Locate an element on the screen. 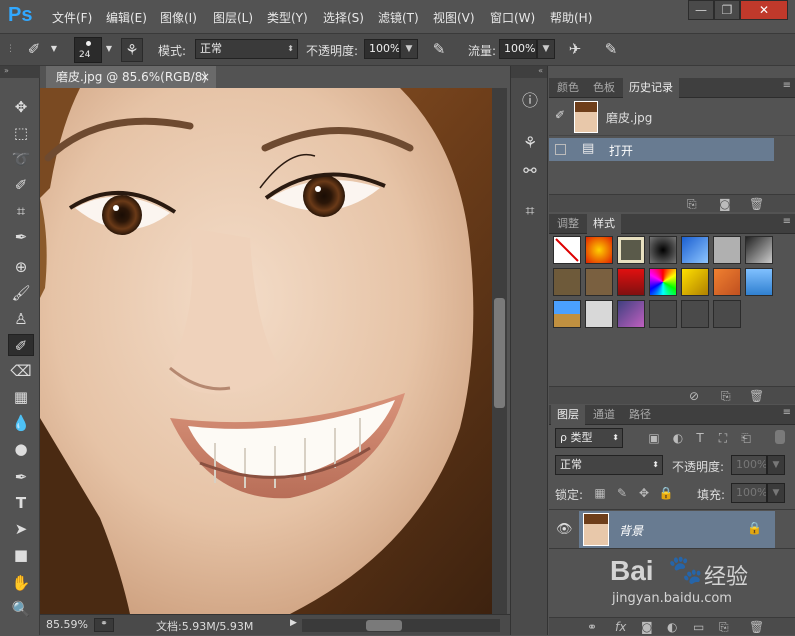 This screenshot has height=636, width=795. move-tool-icon: ✥ is located at coordinates (21, 107).